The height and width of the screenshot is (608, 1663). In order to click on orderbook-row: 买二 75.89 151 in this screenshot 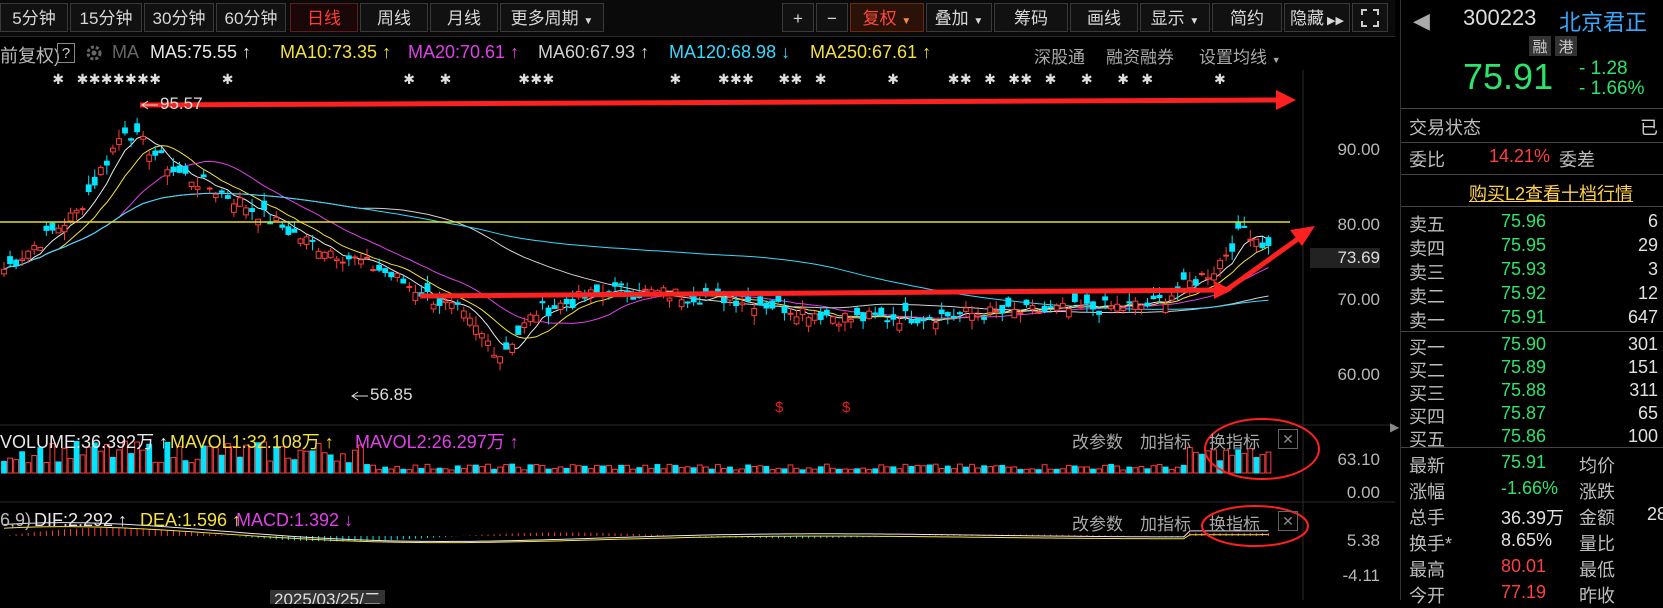, I will do `click(1532, 369)`.